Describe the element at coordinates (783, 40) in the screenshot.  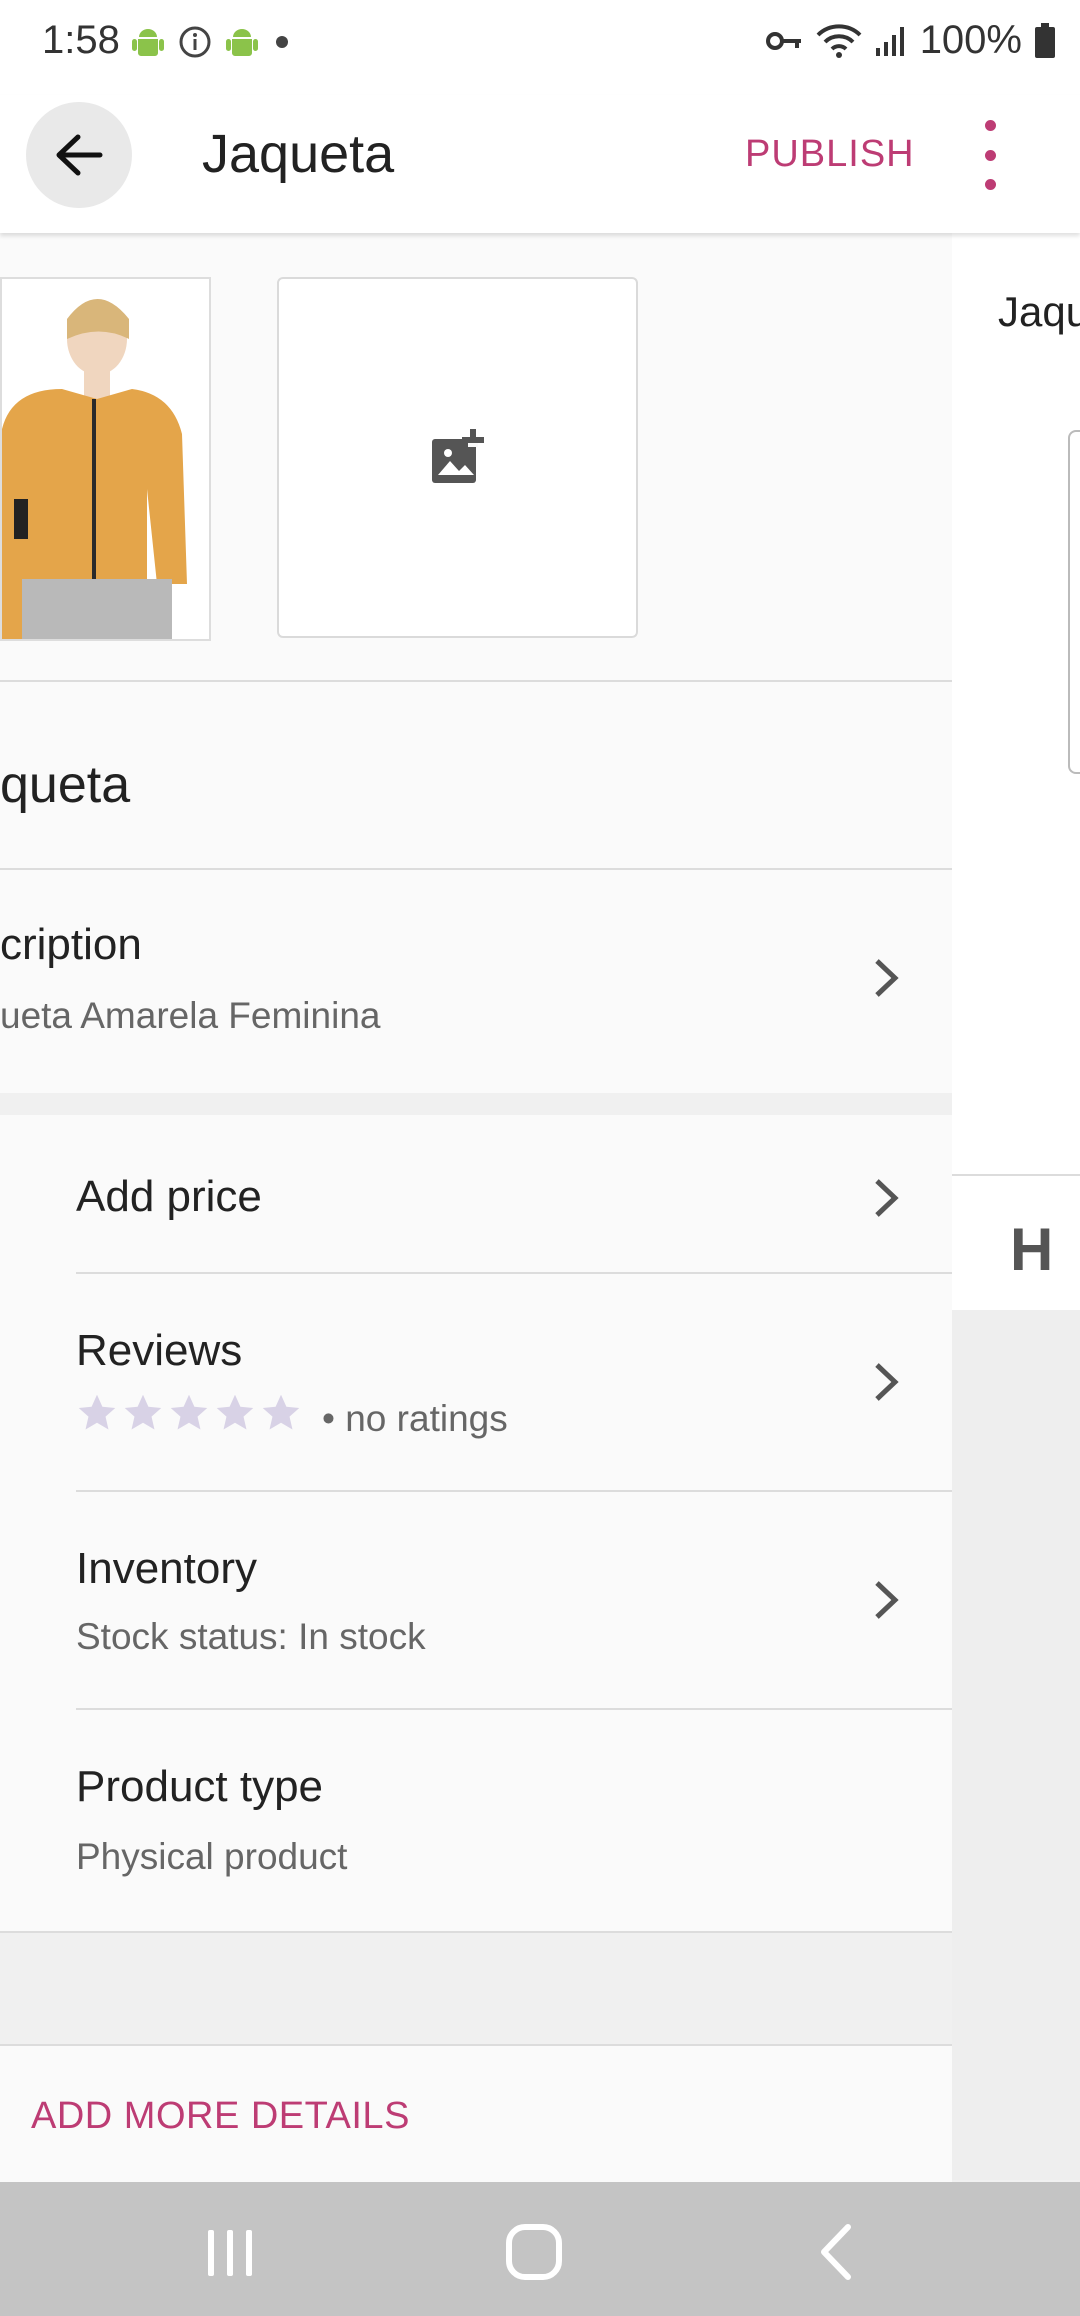
I see `vpn-key-icon` at that location.